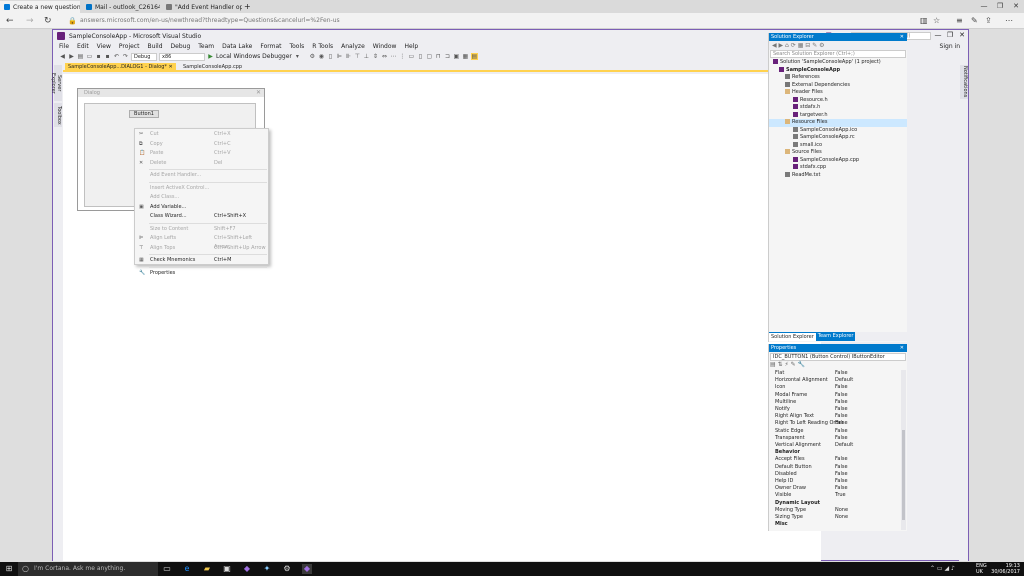  Describe the element at coordinates (212, 67) in the screenshot. I see `tab-cpp-file: SampleConsoleApp.cpp` at that location.